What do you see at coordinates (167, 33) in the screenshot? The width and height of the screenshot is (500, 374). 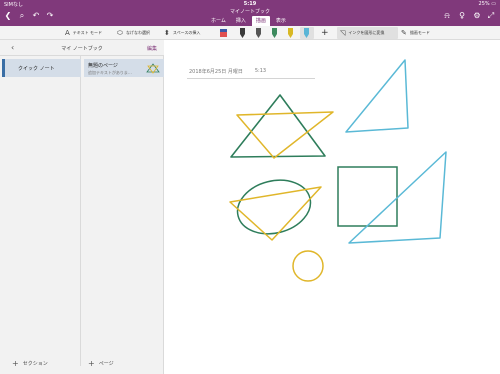 I see `insert-space-icon: ⬍` at bounding box center [167, 33].